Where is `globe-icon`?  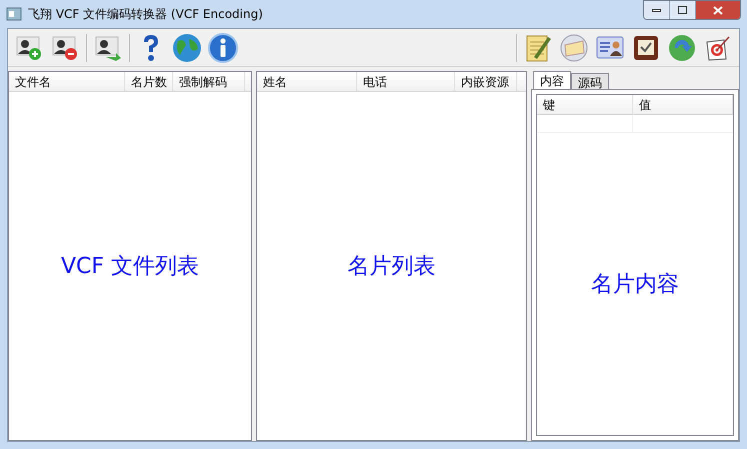 globe-icon is located at coordinates (187, 48).